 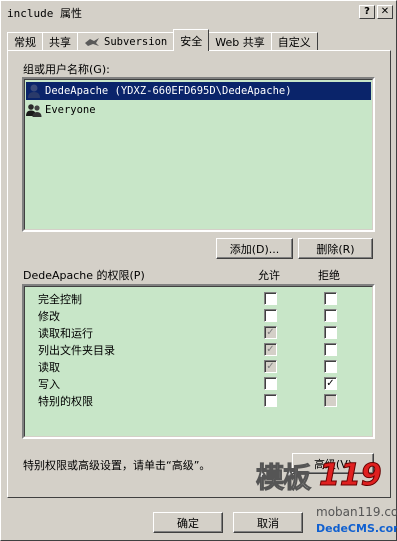 I want to click on window-title: include 属性, so click(x=44, y=13).